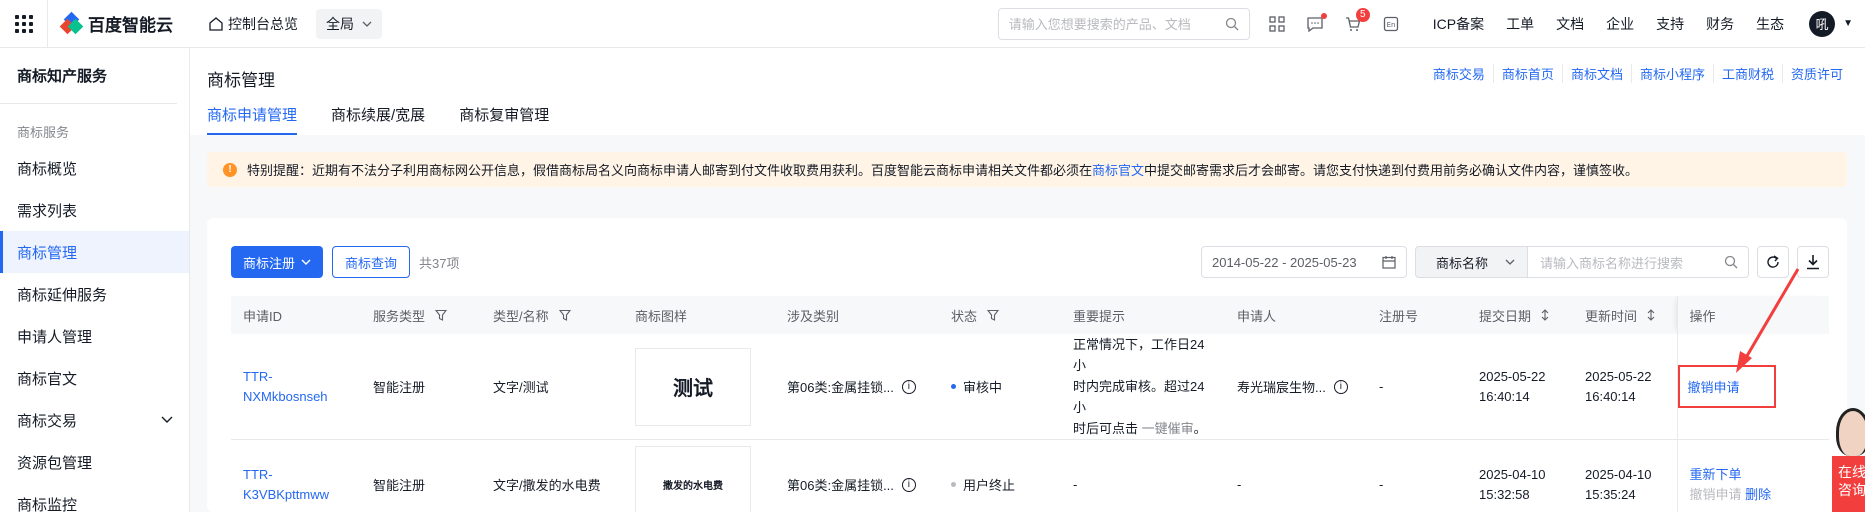 The image size is (1865, 512). Describe the element at coordinates (1316, 22) in the screenshot. I see `message-icon` at that location.